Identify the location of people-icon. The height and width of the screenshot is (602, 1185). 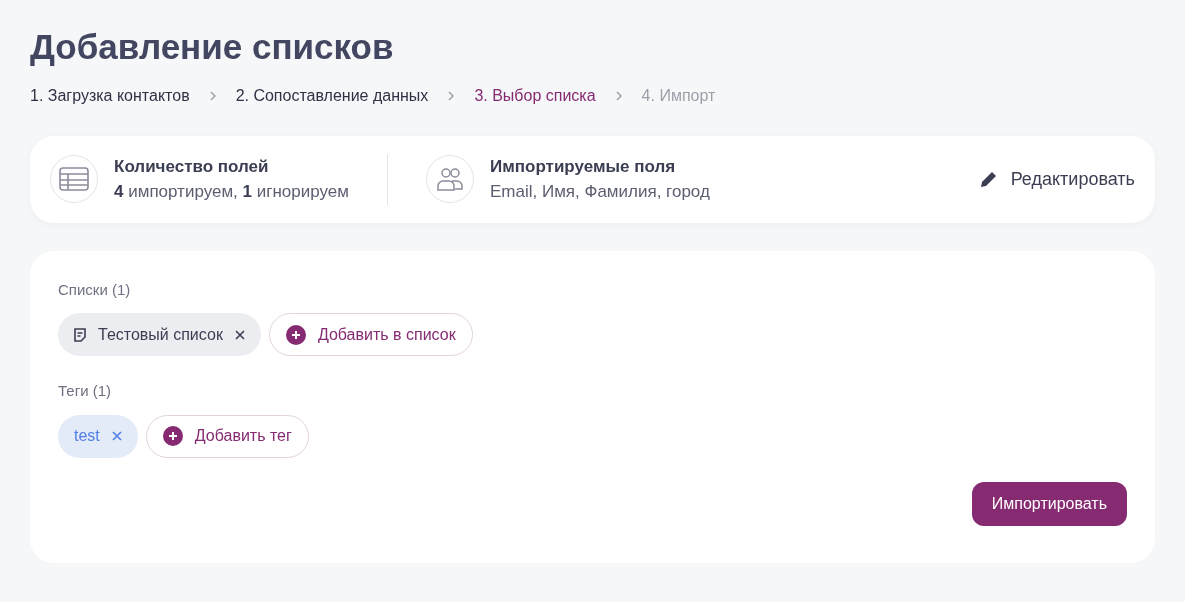
(449, 179).